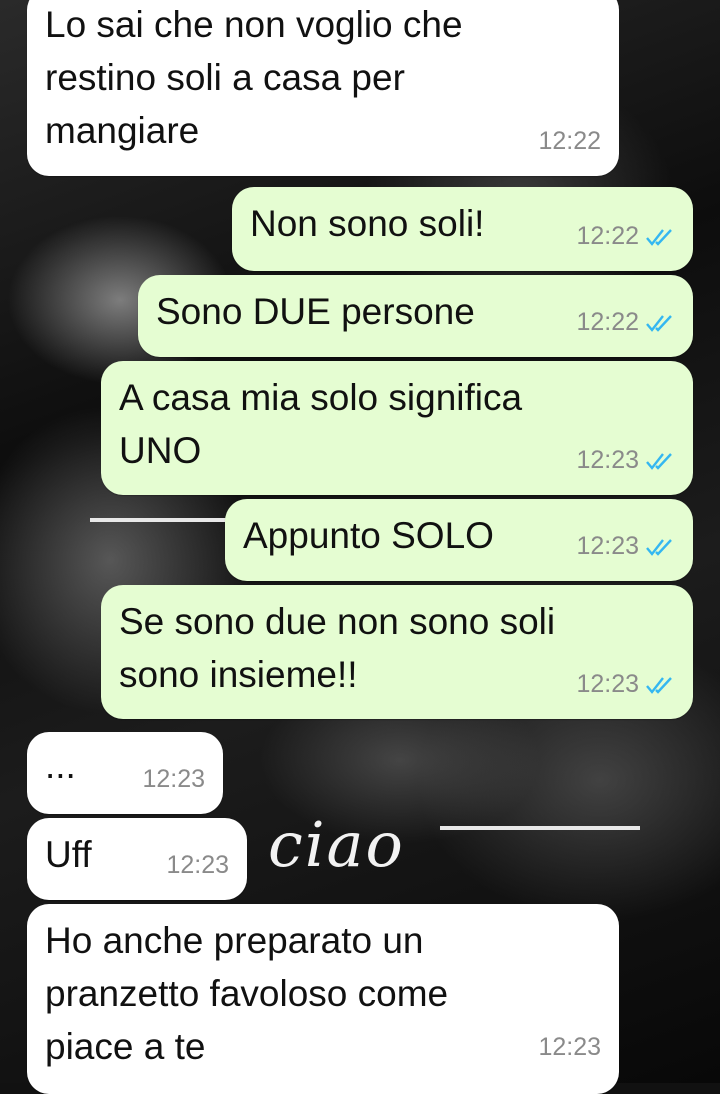 This screenshot has width=720, height=1094. Describe the element at coordinates (459, 540) in the screenshot. I see `outgoing-message-bubble: Appunto SOLO 12:23` at that location.